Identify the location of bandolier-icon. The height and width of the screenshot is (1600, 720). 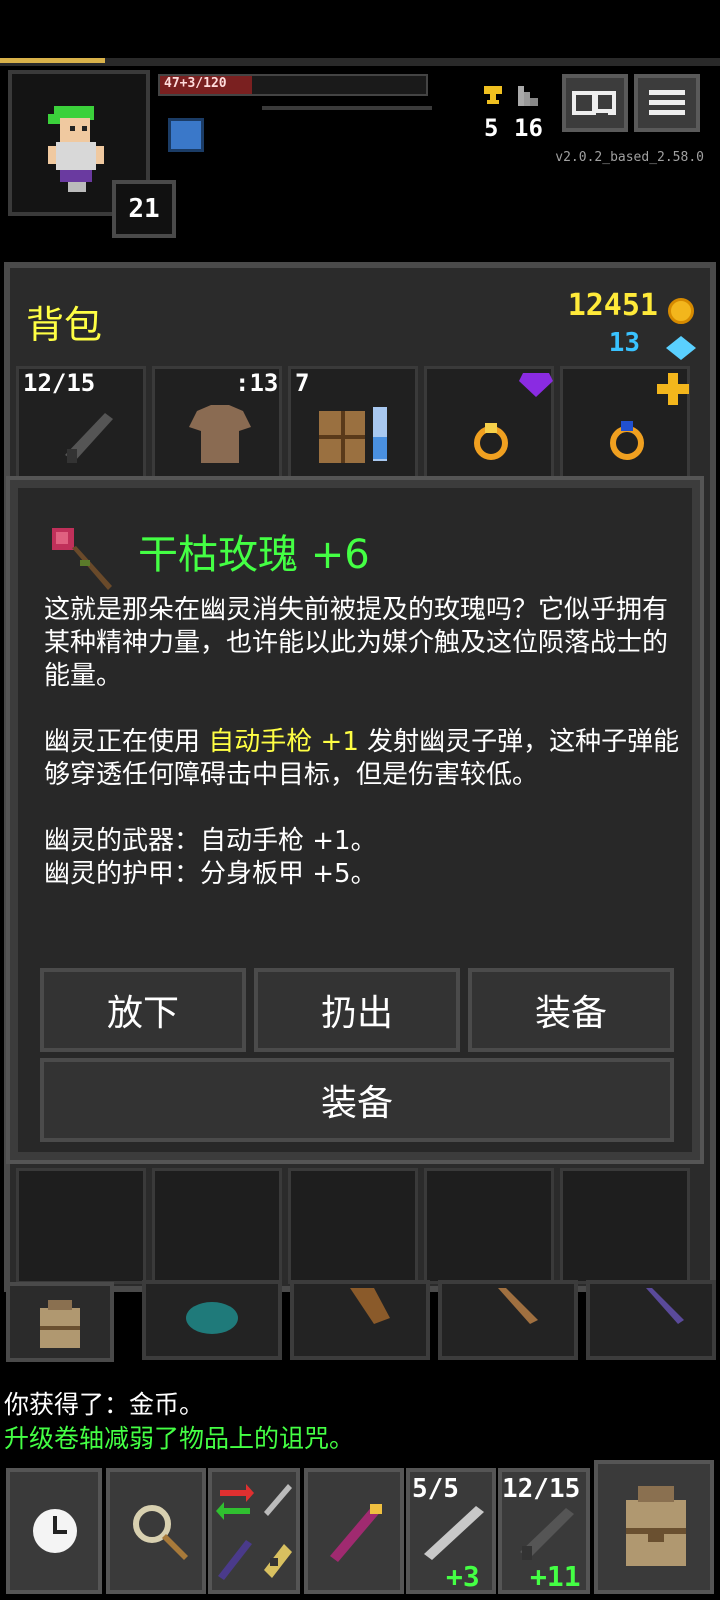
(518, 1306).